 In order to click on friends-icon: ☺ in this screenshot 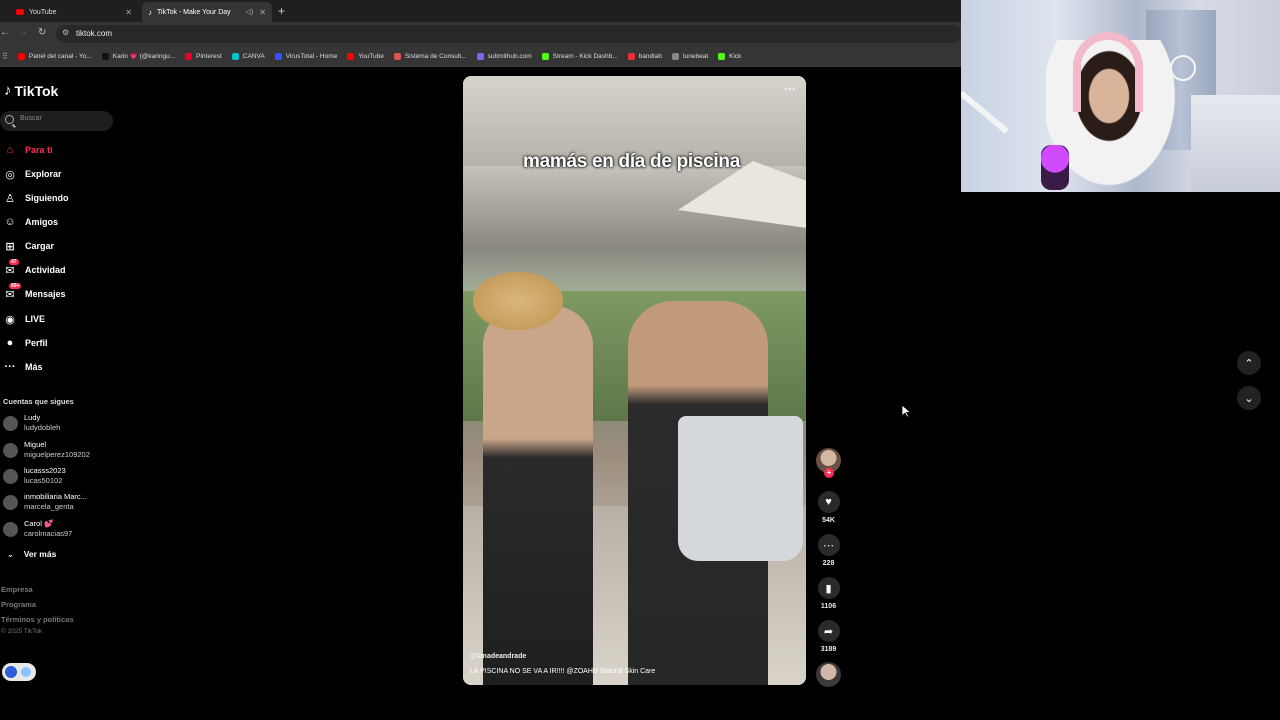, I will do `click(10, 222)`.